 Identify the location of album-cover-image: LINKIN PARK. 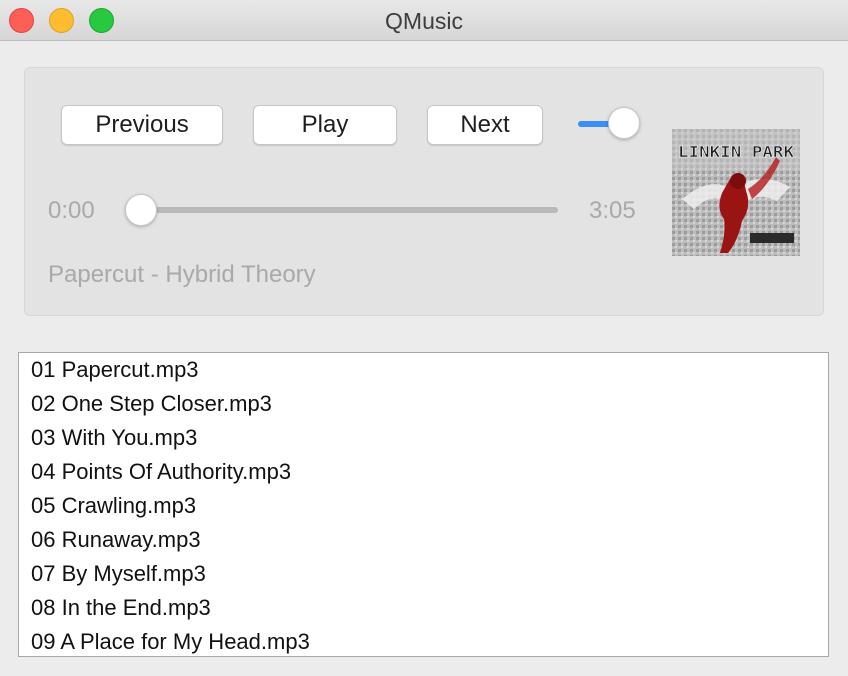
(736, 192).